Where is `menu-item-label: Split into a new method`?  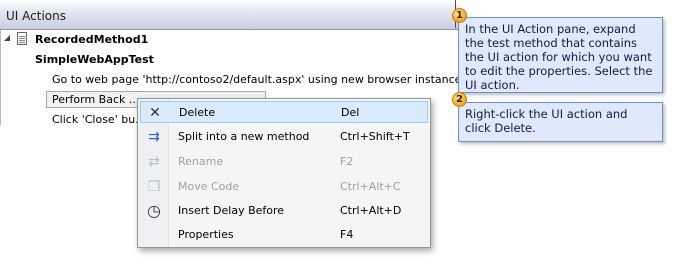
menu-item-label: Split into a new method is located at coordinates (244, 136).